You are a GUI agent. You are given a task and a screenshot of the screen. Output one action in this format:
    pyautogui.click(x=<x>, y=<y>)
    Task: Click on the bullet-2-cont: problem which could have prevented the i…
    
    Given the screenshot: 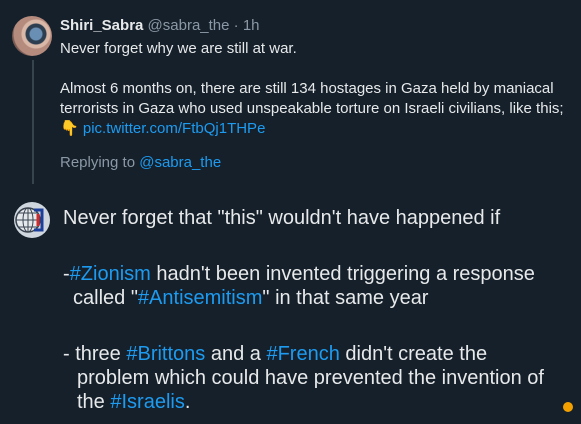 What is the action you would take?
    pyautogui.click(x=310, y=378)
    